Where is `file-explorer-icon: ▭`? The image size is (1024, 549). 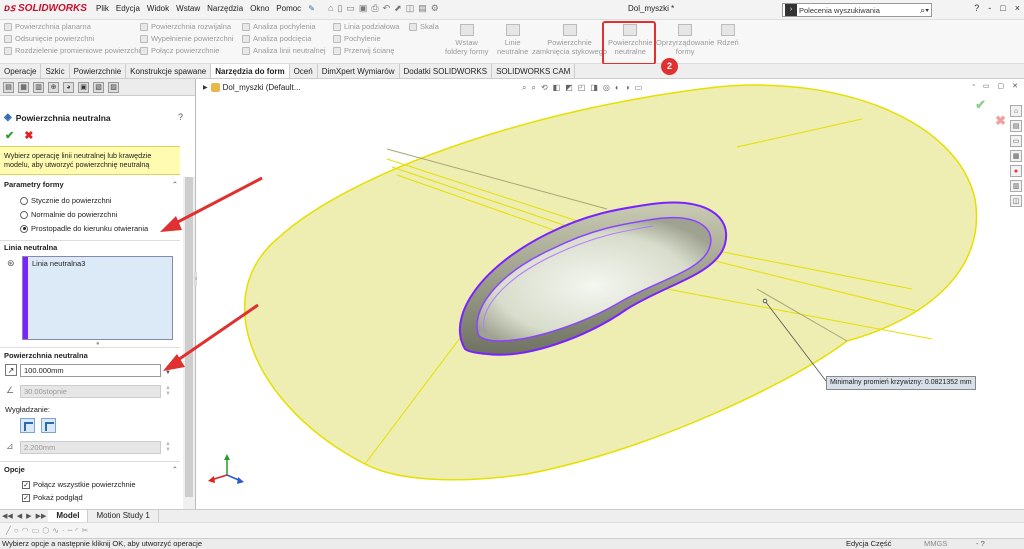 file-explorer-icon: ▭ is located at coordinates (1016, 141).